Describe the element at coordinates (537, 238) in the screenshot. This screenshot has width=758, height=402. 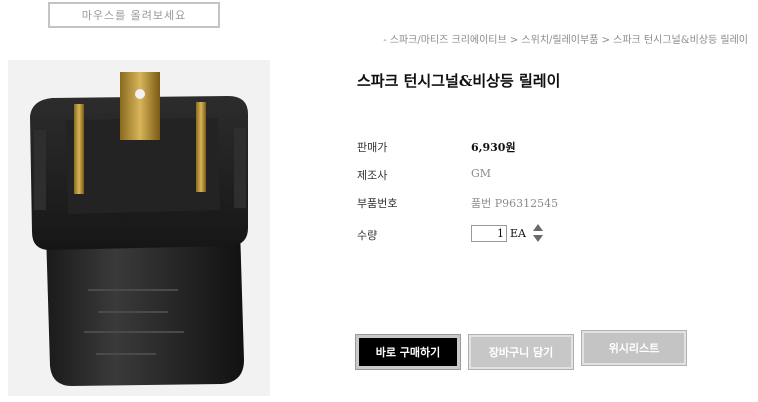
I see `decrease-icon` at that location.